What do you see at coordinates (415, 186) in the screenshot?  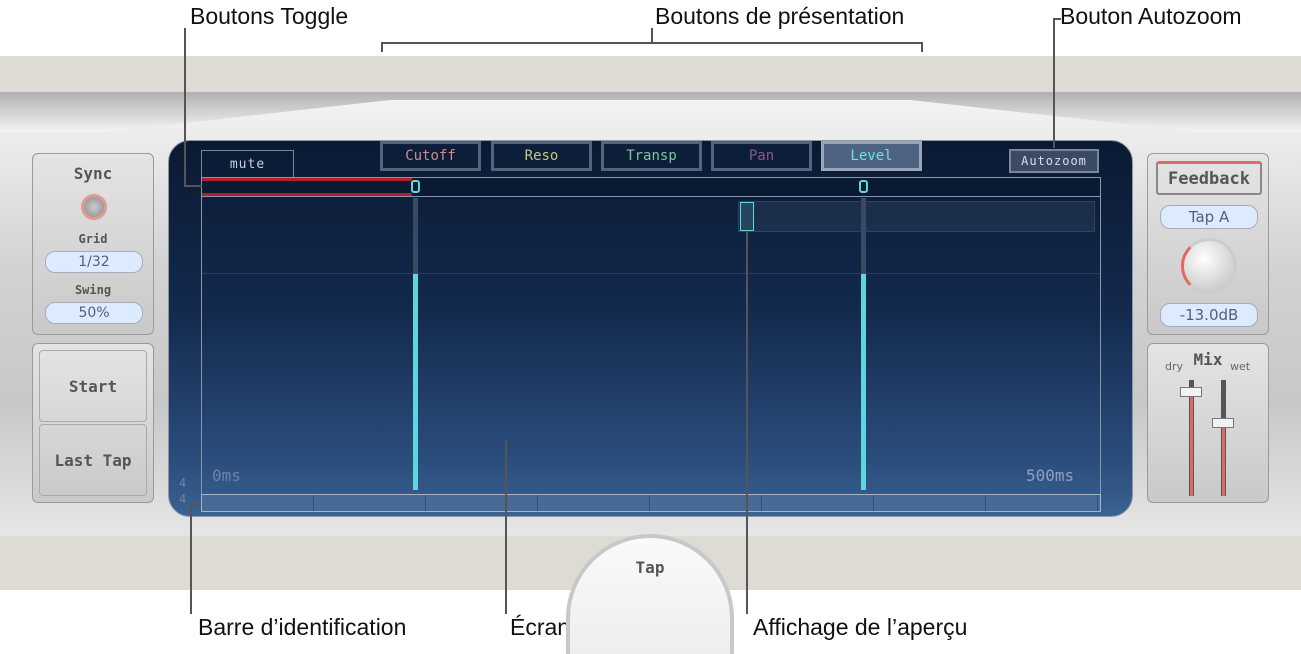 I see `tap-A-toggle` at bounding box center [415, 186].